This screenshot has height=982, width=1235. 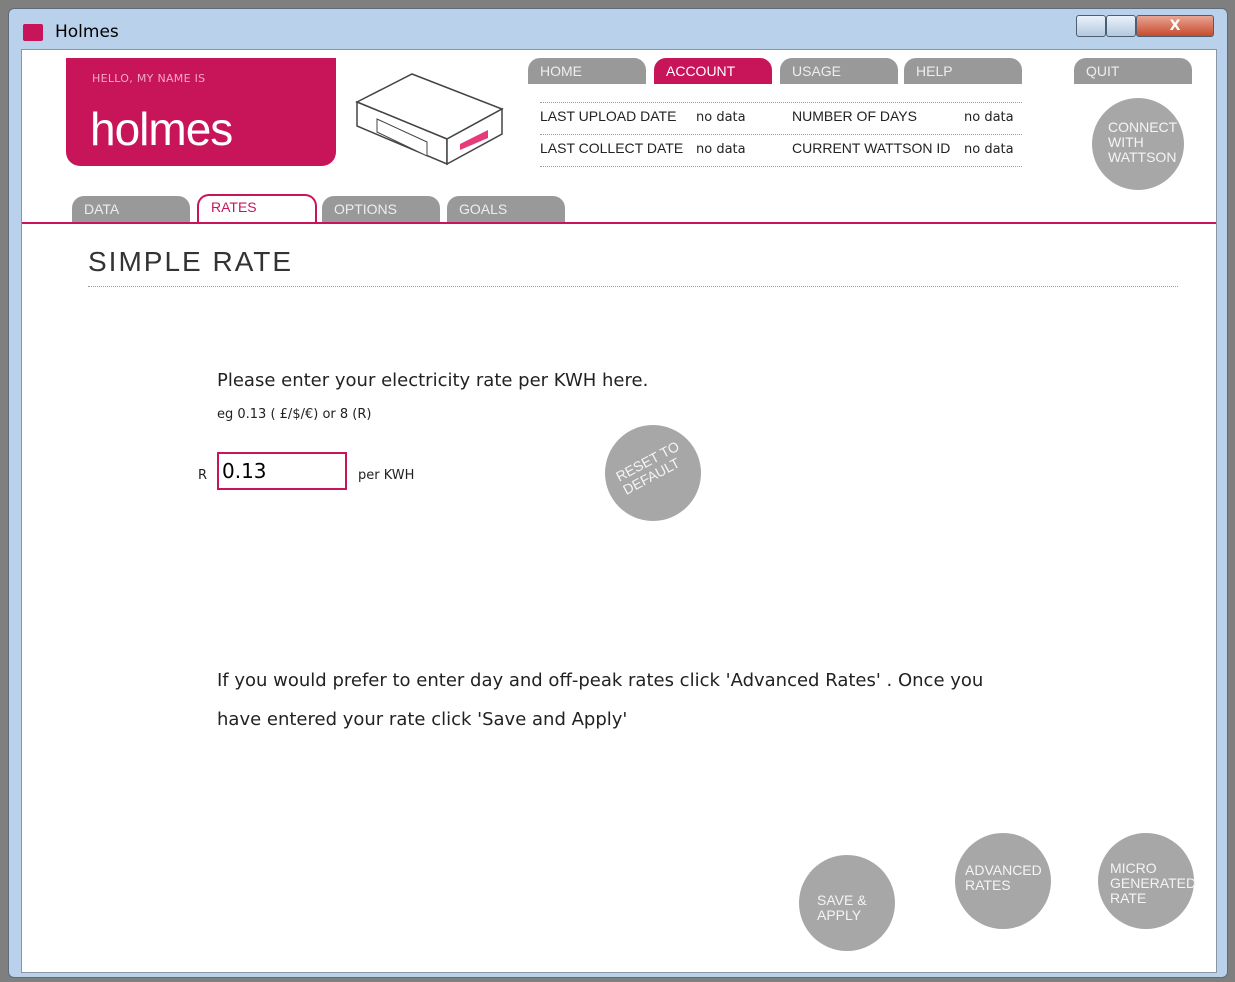 What do you see at coordinates (608, 116) in the screenshot?
I see `last-upload-label: LAST UPLOAD DATE` at bounding box center [608, 116].